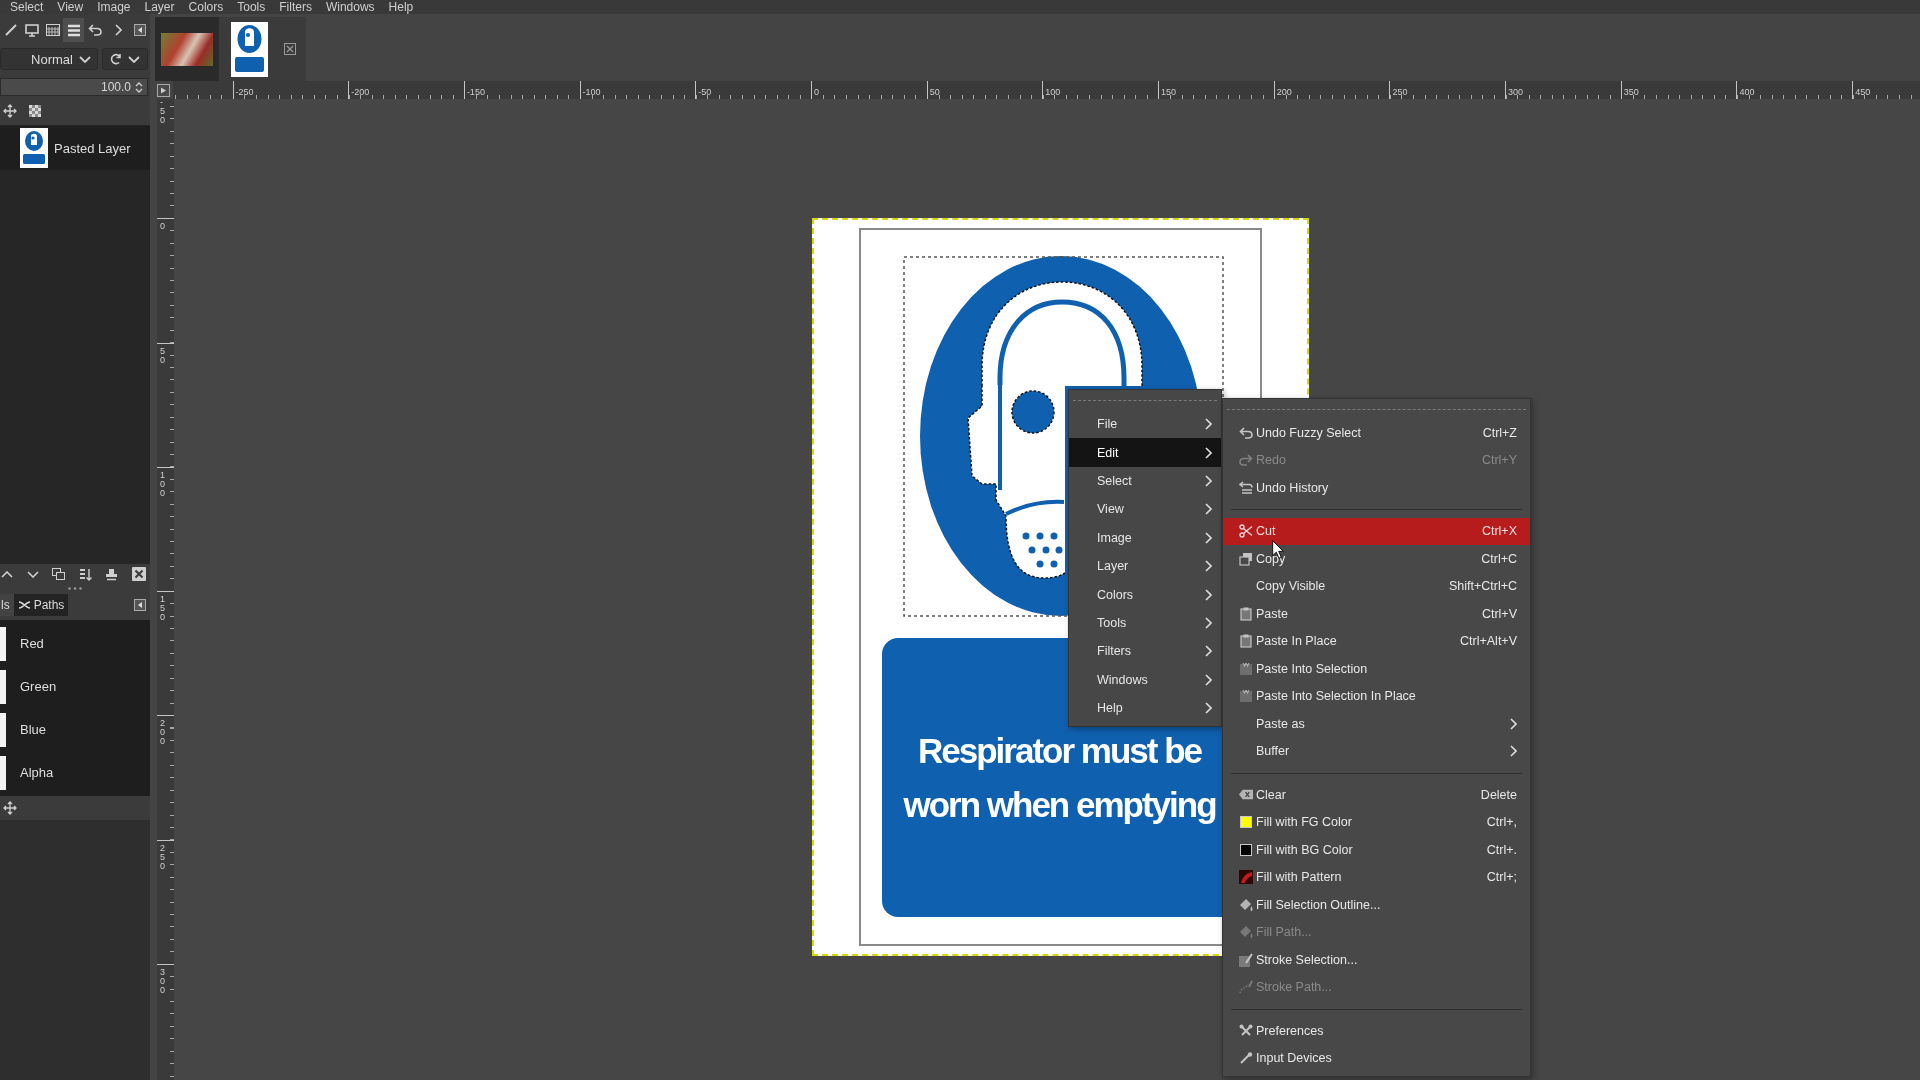 This screenshot has width=1920, height=1080. What do you see at coordinates (350, 7) in the screenshot?
I see `menu-bar-item: Windows` at bounding box center [350, 7].